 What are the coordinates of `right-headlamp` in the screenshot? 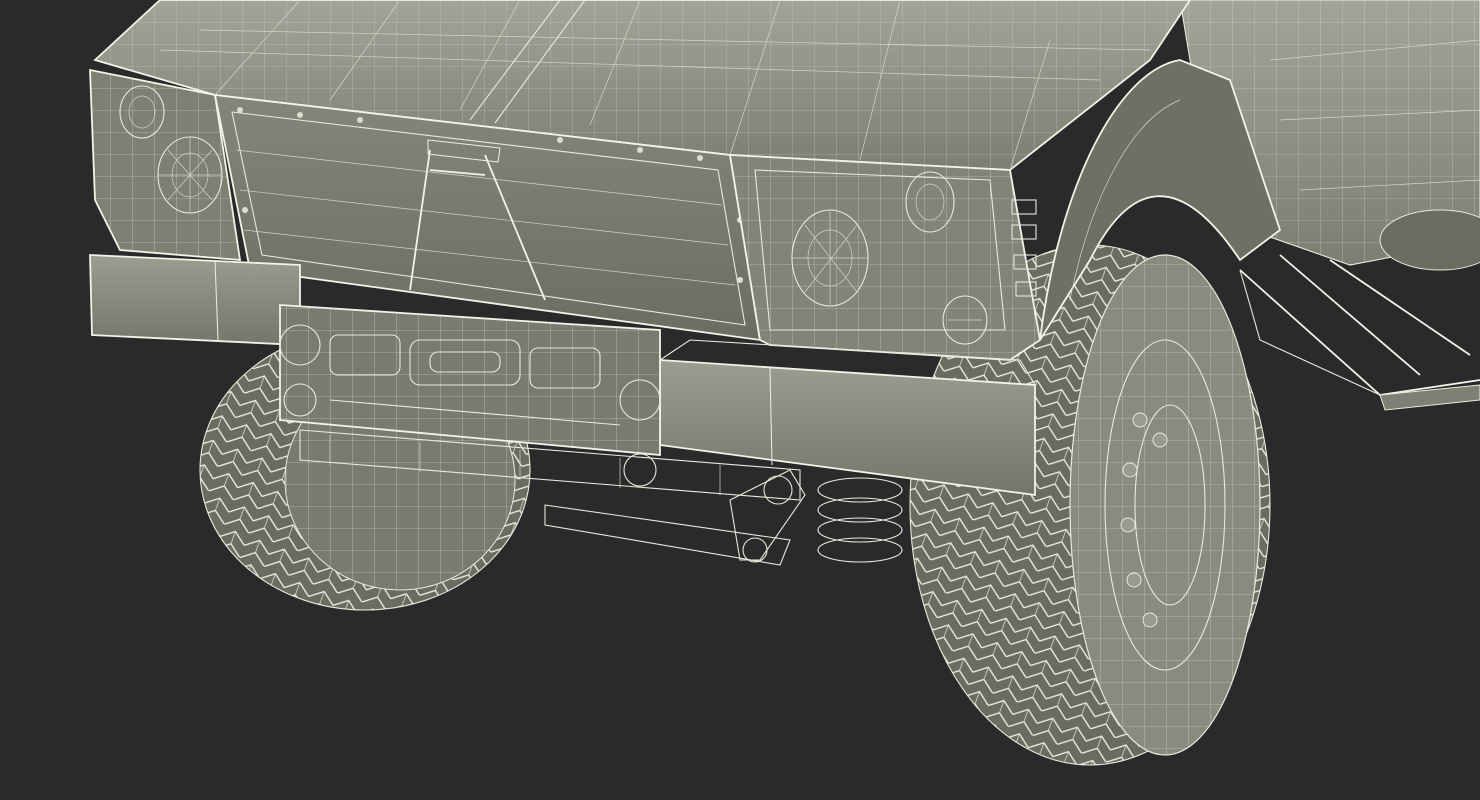 It's located at (830, 258).